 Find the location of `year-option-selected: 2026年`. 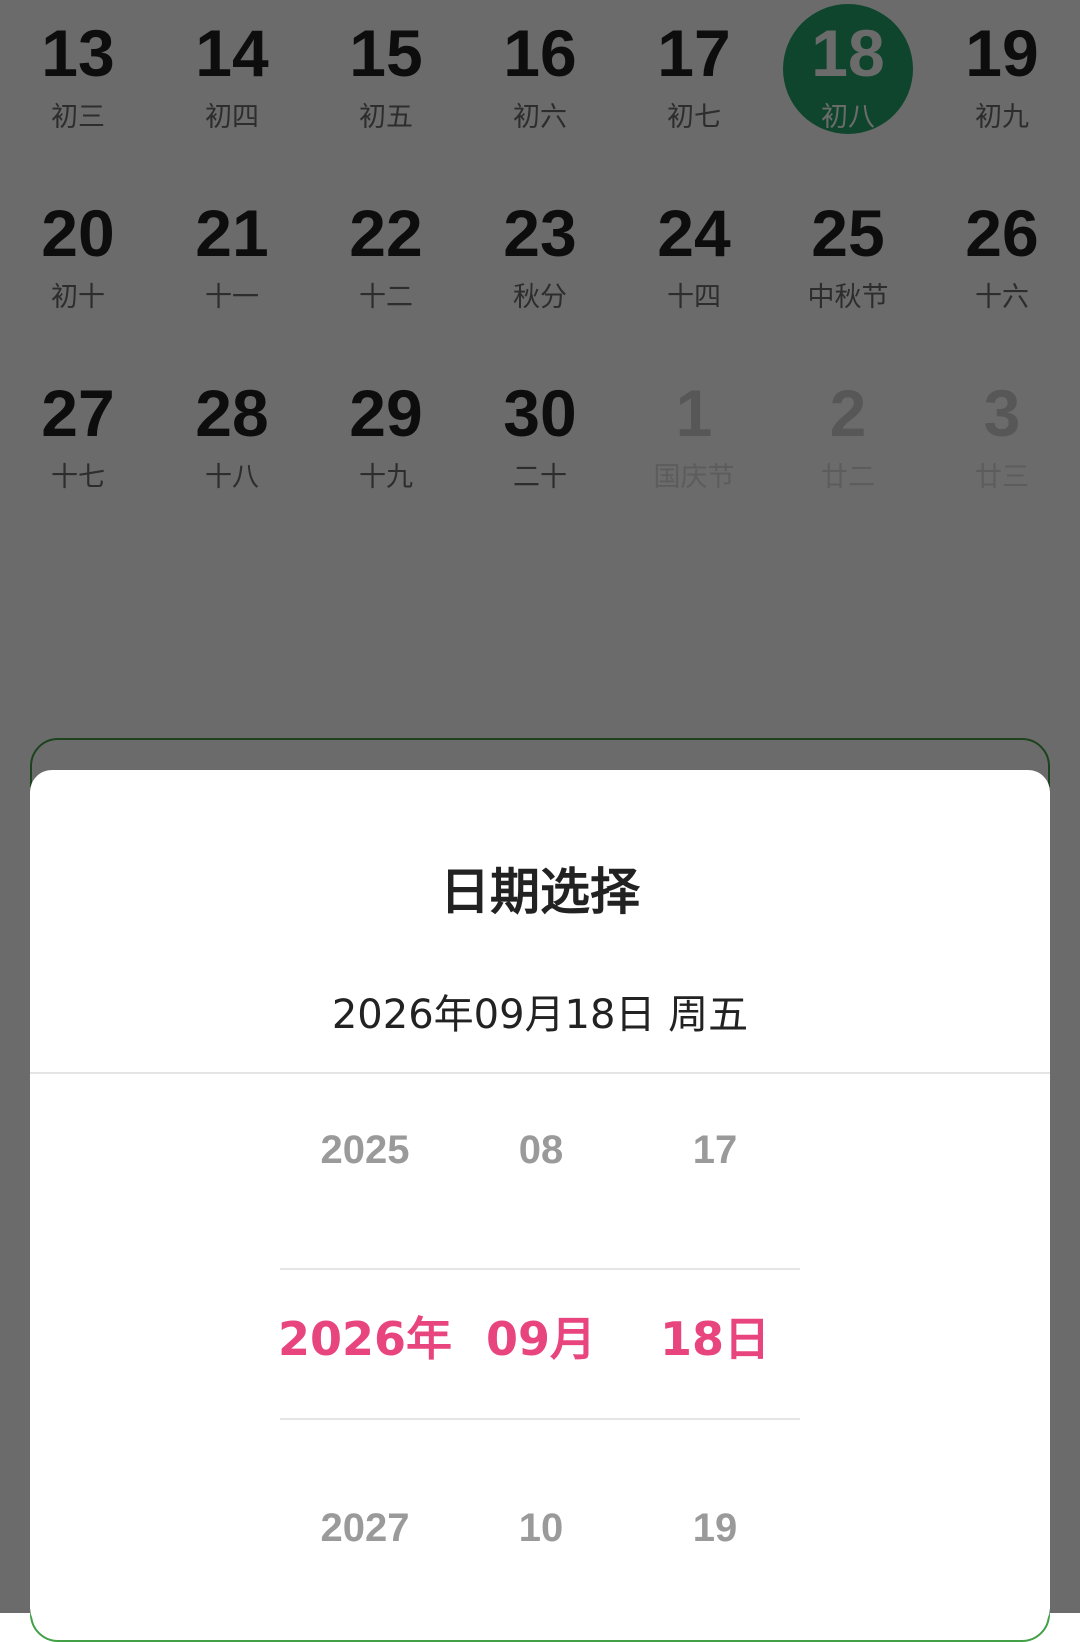

year-option-selected: 2026年 is located at coordinates (365, 1339).